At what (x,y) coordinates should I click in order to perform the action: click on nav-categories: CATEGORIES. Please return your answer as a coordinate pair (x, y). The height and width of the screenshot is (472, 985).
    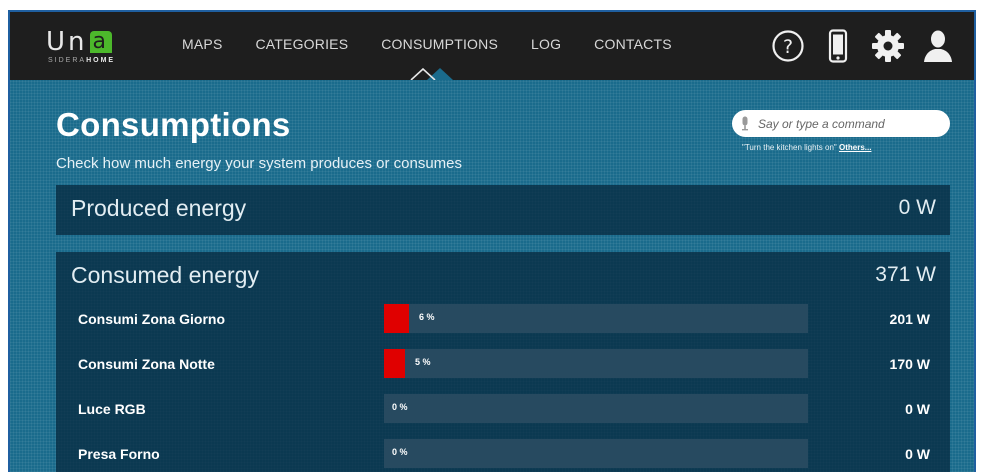
    Looking at the image, I should click on (301, 46).